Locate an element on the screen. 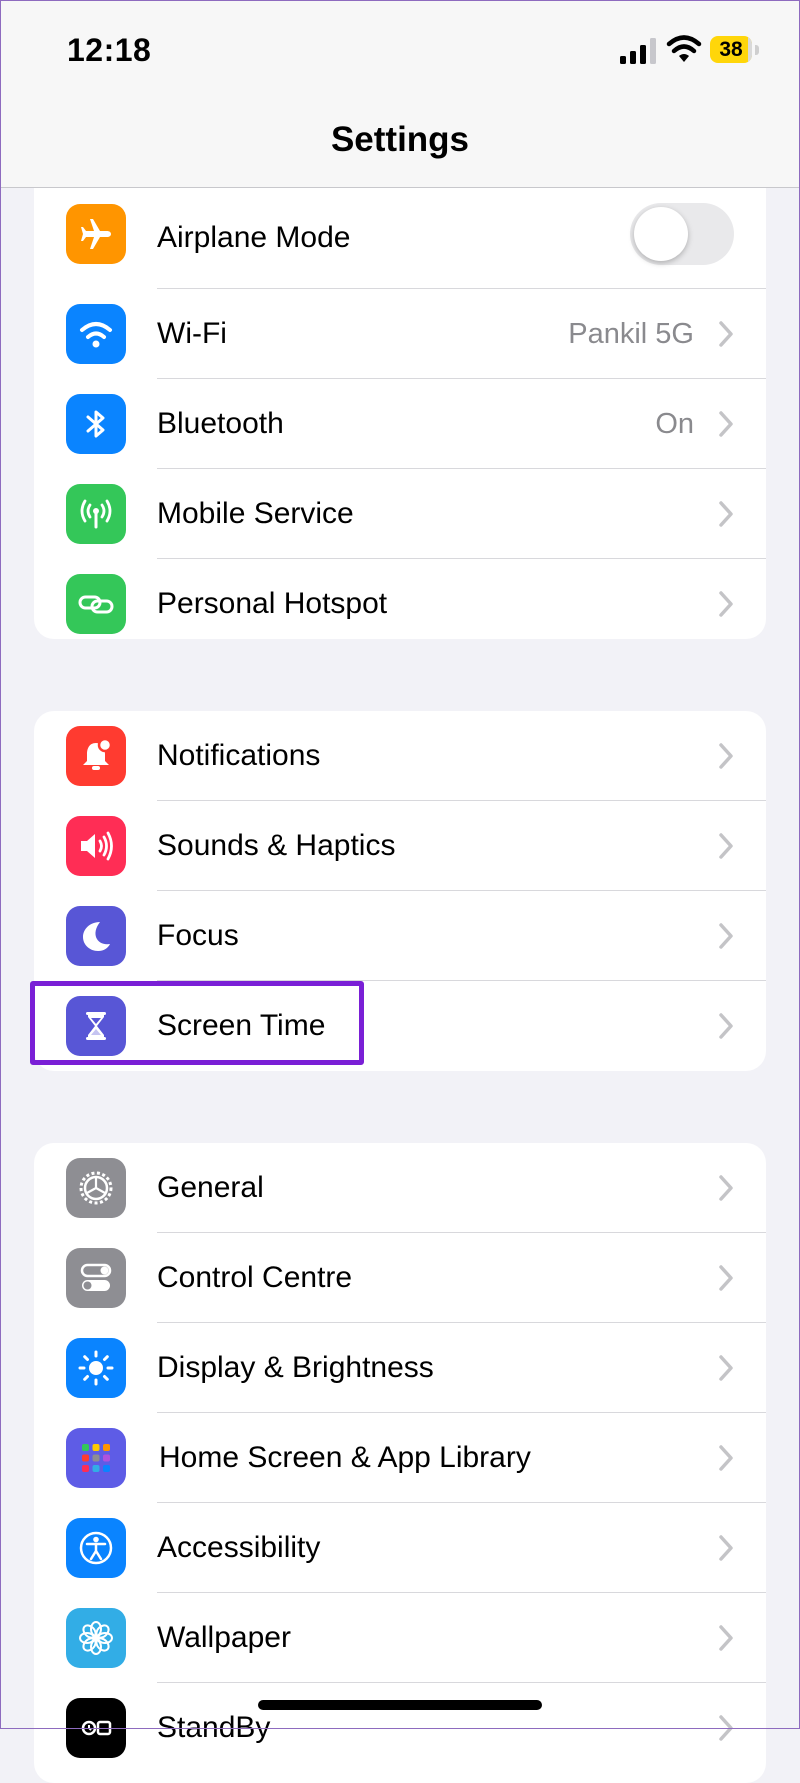 Image resolution: width=800 pixels, height=1783 pixels. cellular-signal-icon is located at coordinates (638, 51).